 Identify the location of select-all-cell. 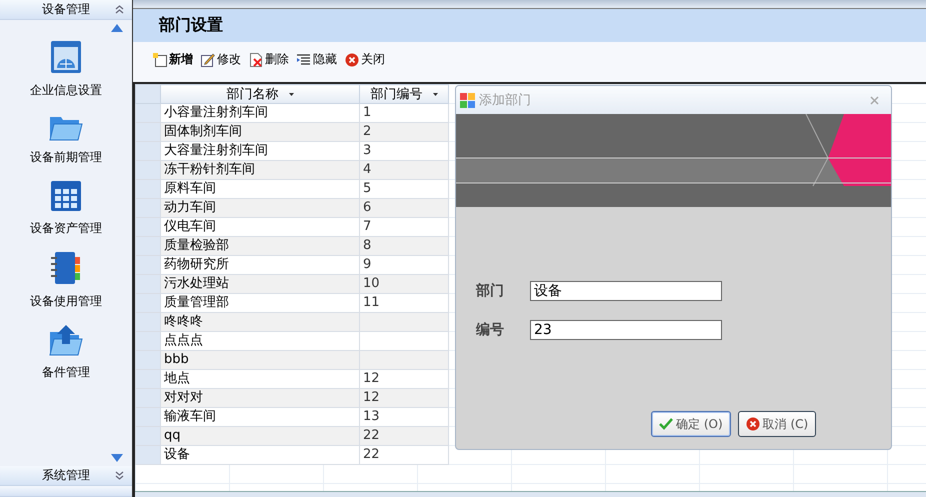
(148, 94).